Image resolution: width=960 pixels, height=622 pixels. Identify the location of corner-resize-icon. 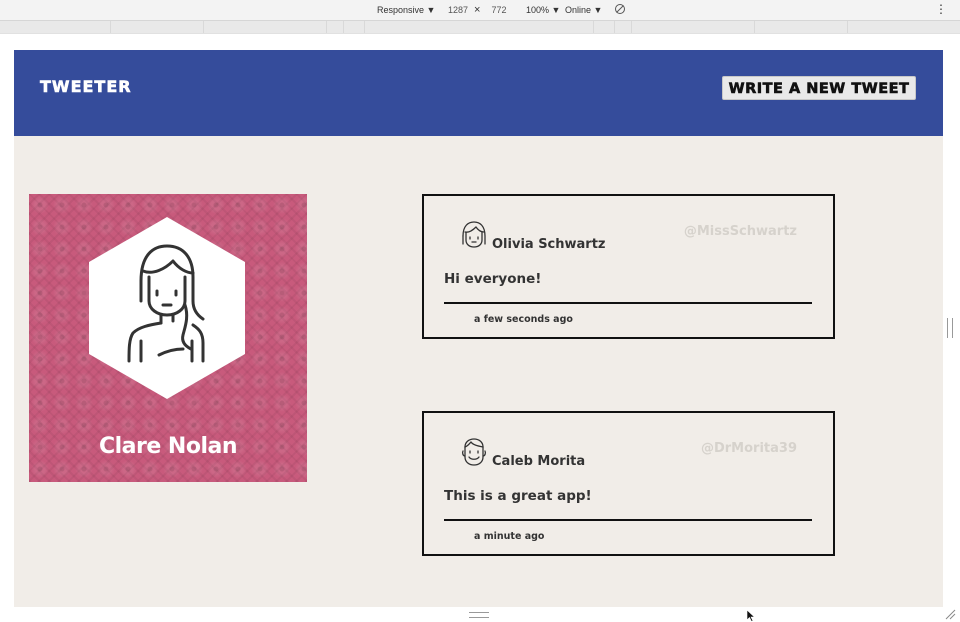
(950, 614).